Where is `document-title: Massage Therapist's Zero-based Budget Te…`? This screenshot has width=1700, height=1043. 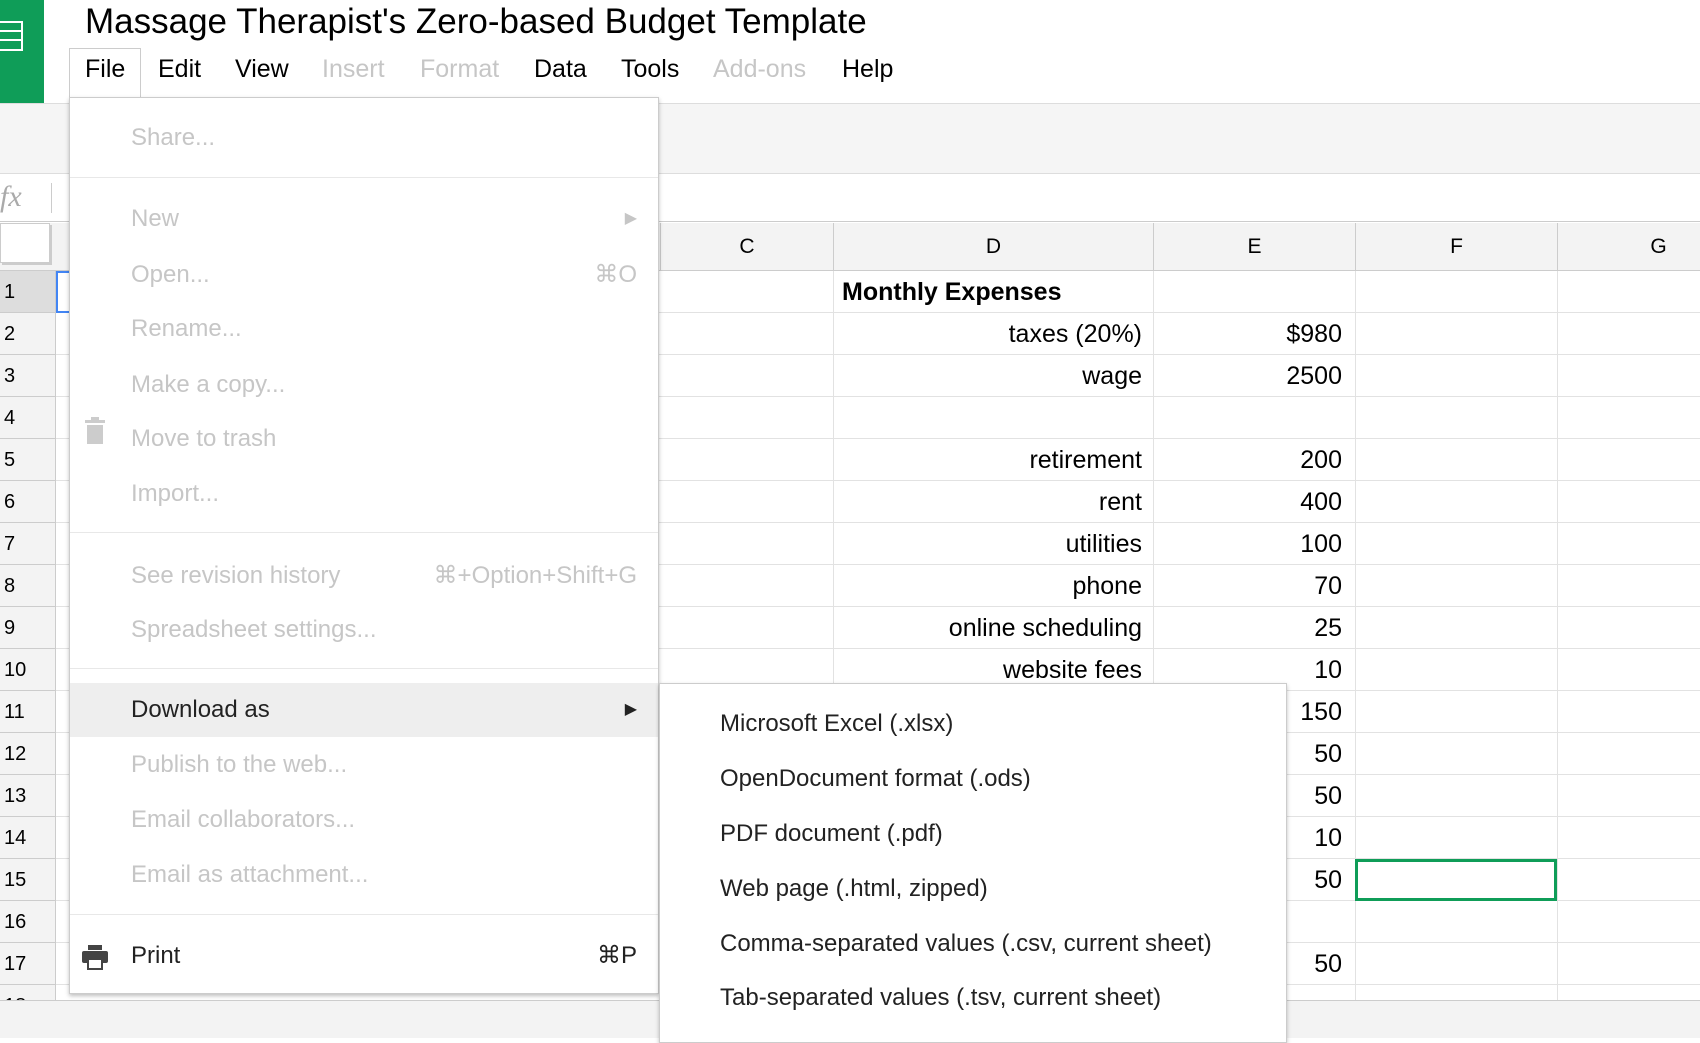 document-title: Massage Therapist's Zero-based Budget Te… is located at coordinates (476, 22).